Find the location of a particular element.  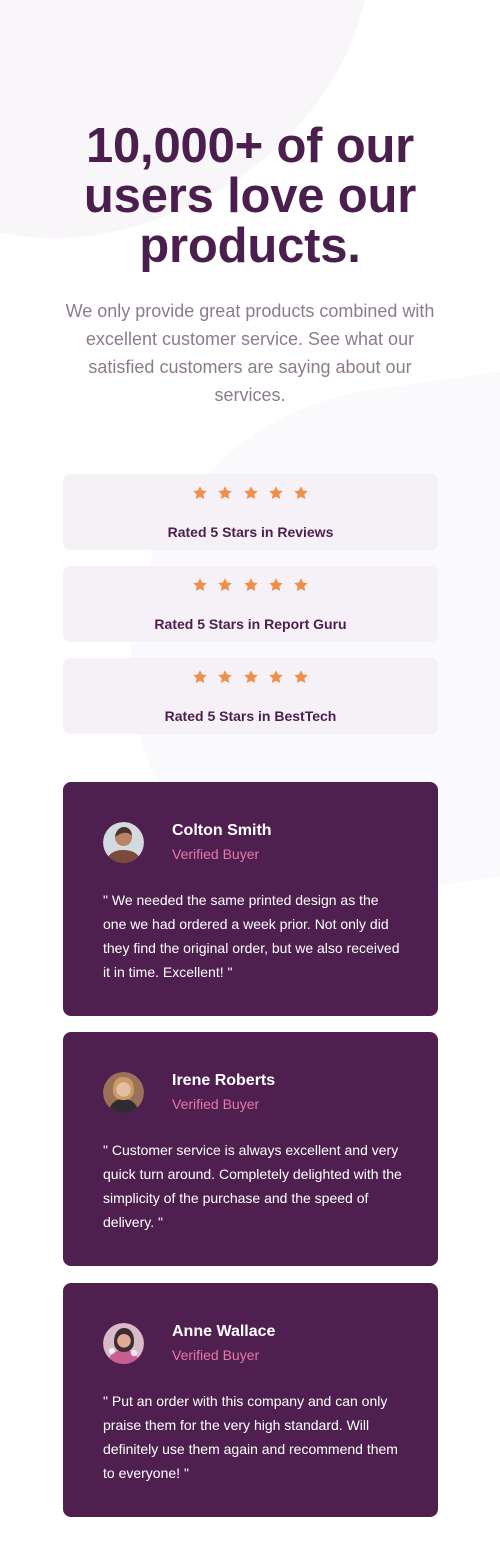

rating-label: Rated 5 Stars in Report Guru is located at coordinates (250, 624).